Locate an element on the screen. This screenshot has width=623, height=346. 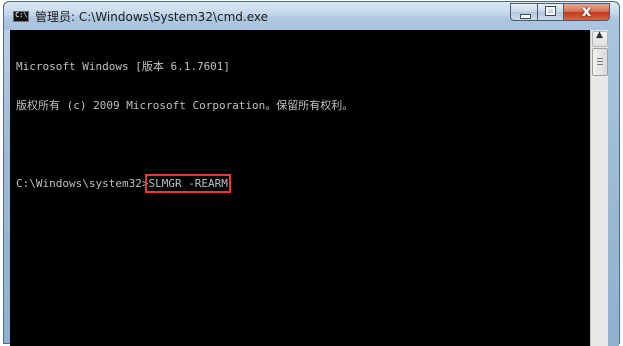
scroll-thumb is located at coordinates (600, 62).